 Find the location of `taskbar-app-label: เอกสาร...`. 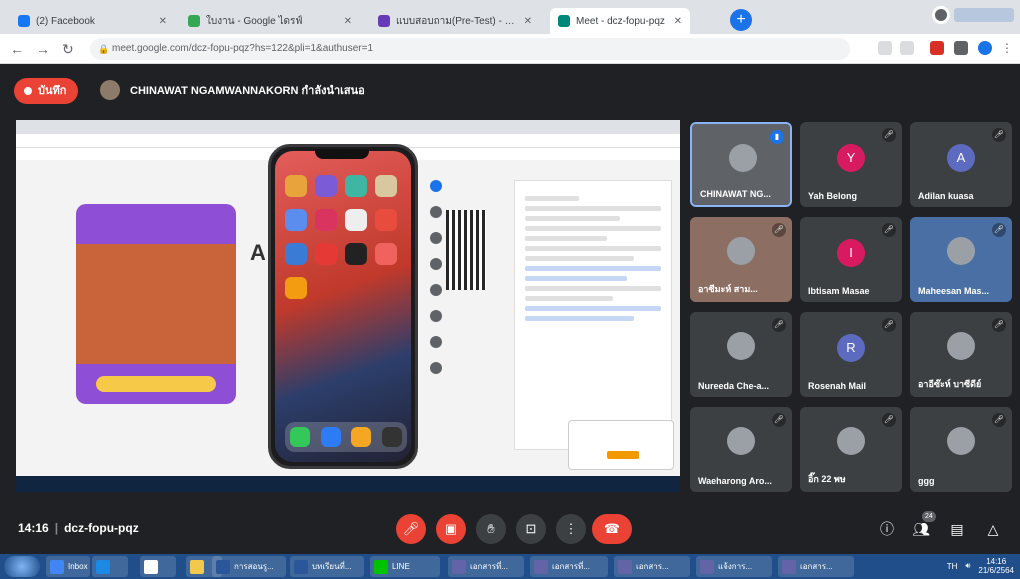

taskbar-app-label: เอกสาร... is located at coordinates (816, 566).